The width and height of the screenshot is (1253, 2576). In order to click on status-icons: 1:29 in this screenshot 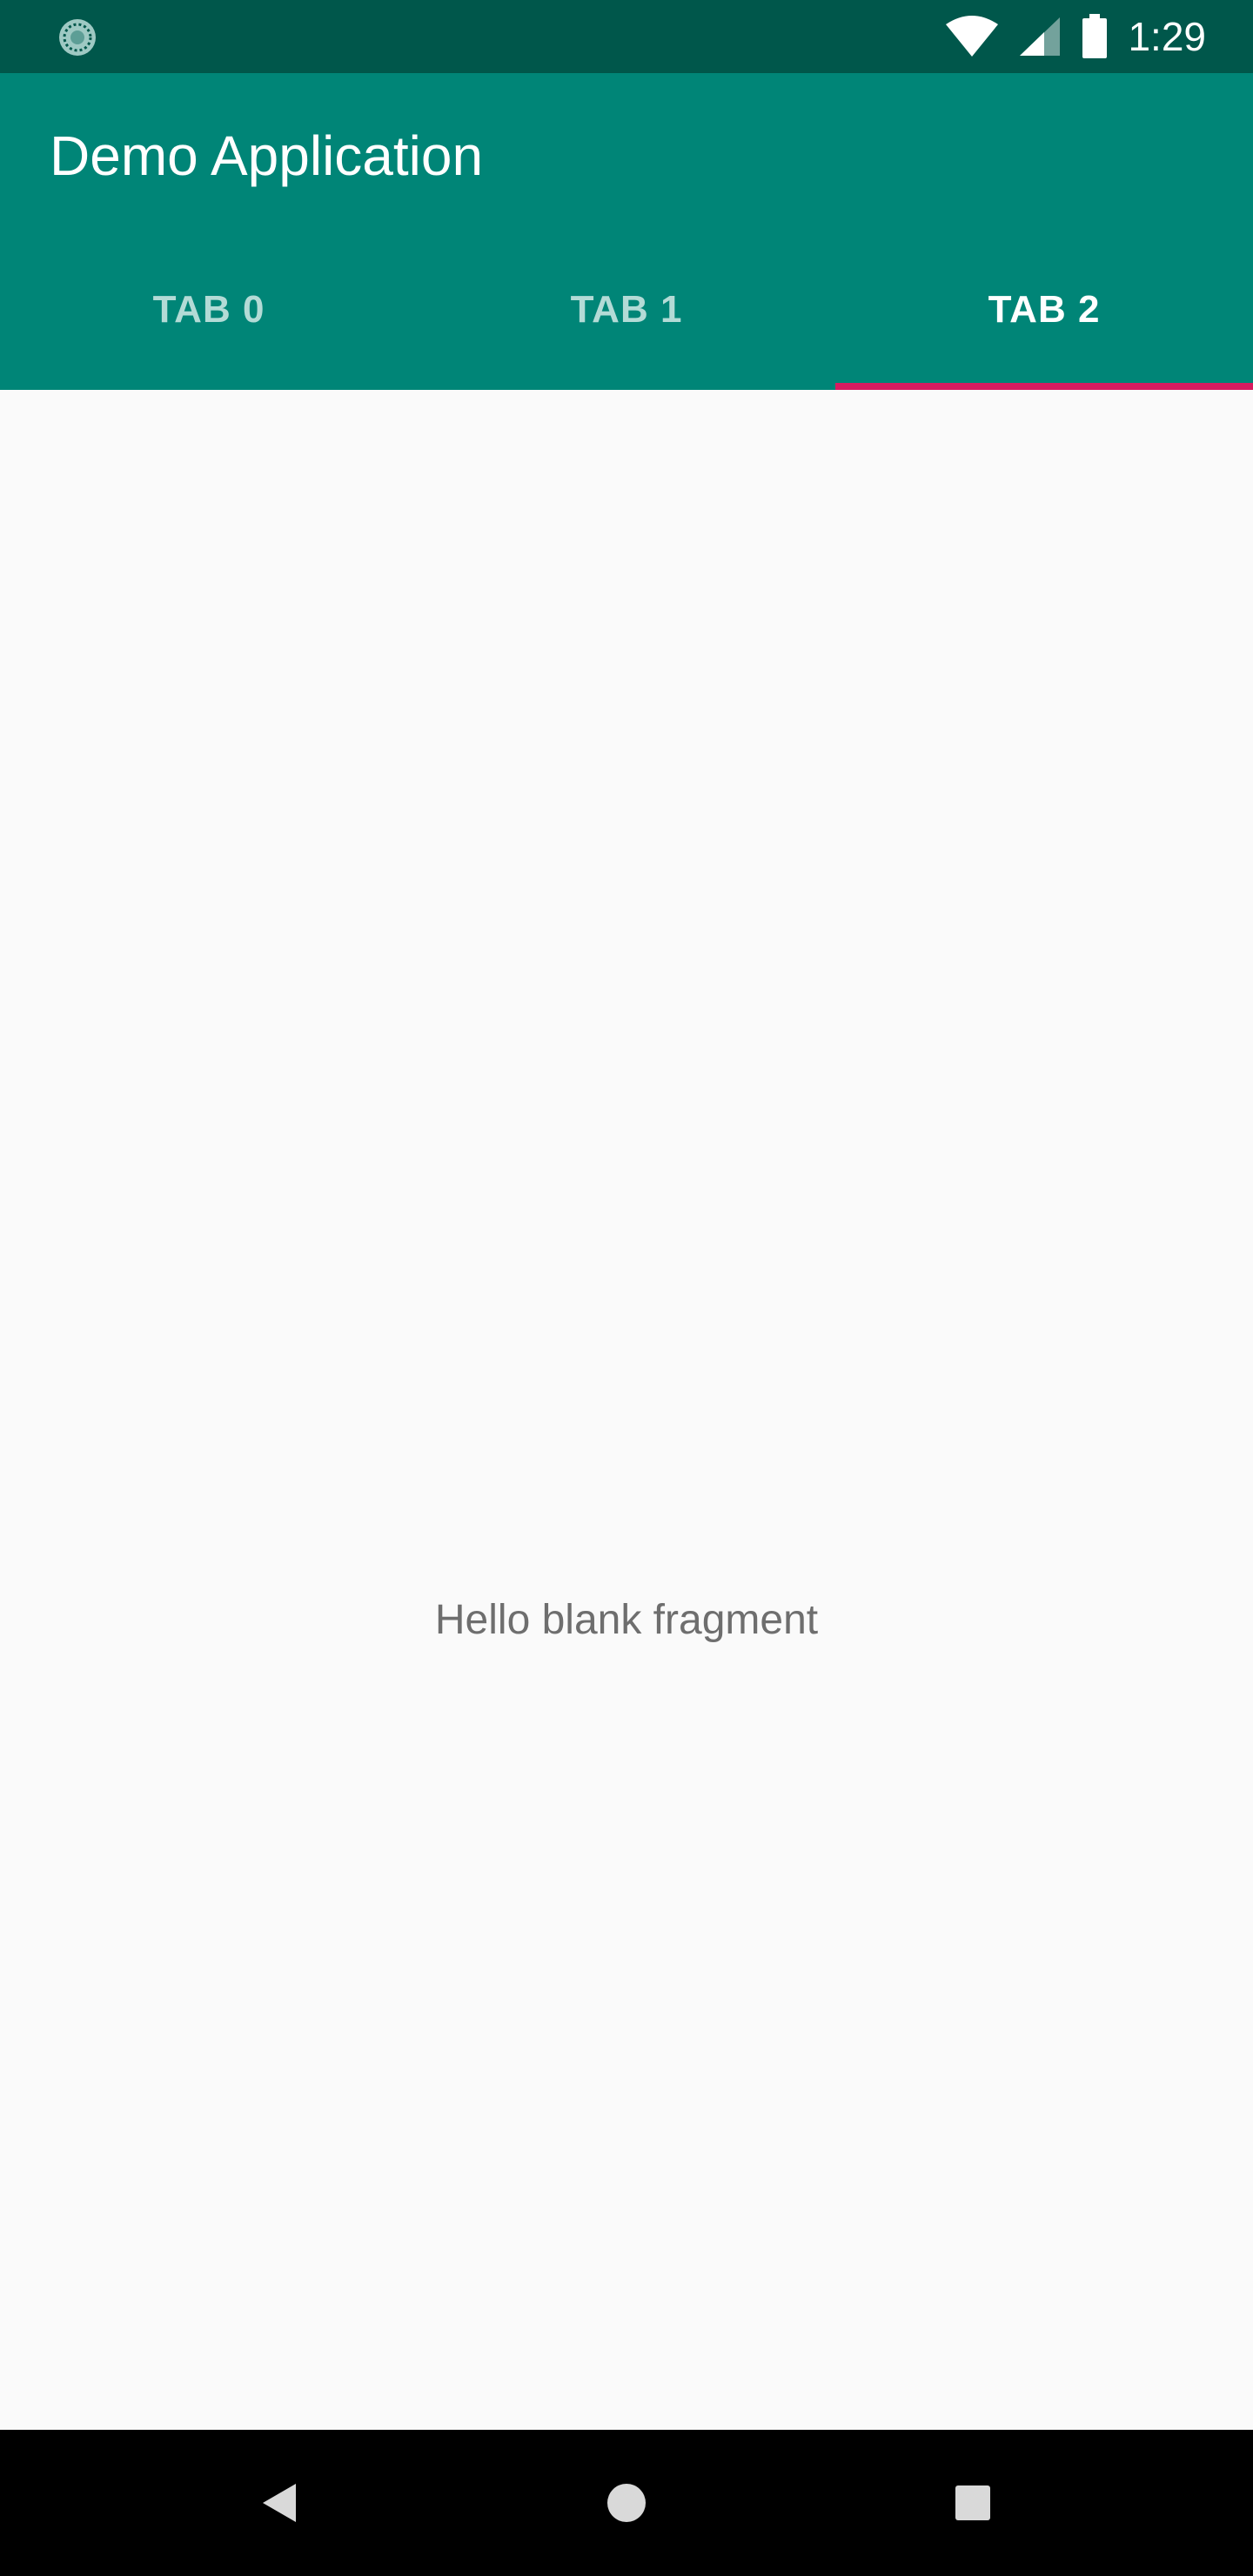, I will do `click(1075, 37)`.